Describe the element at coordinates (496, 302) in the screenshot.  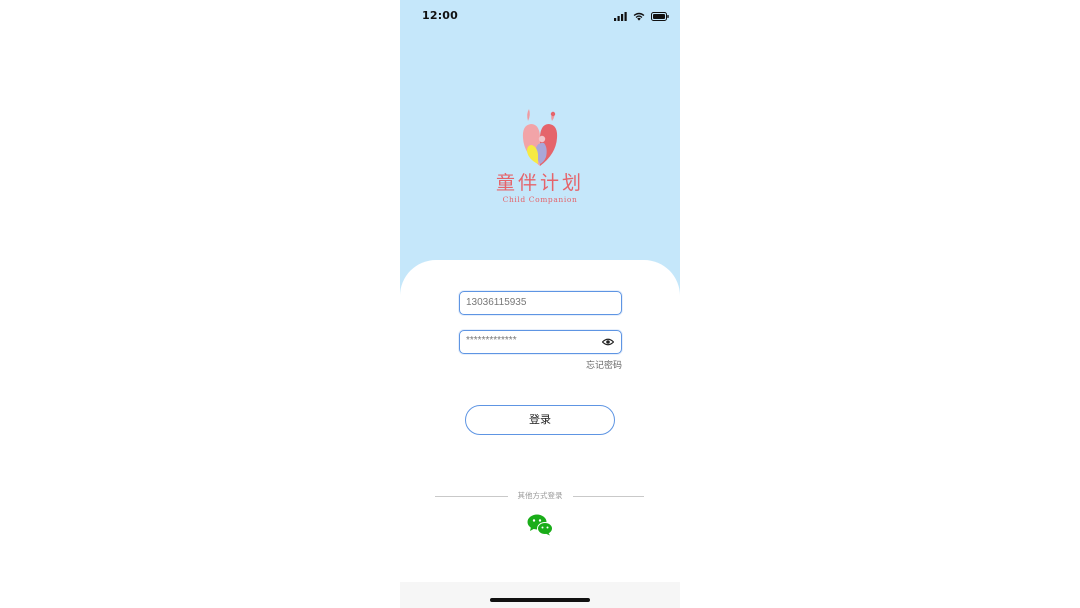
I see `phone-input-value: 13036115935` at that location.